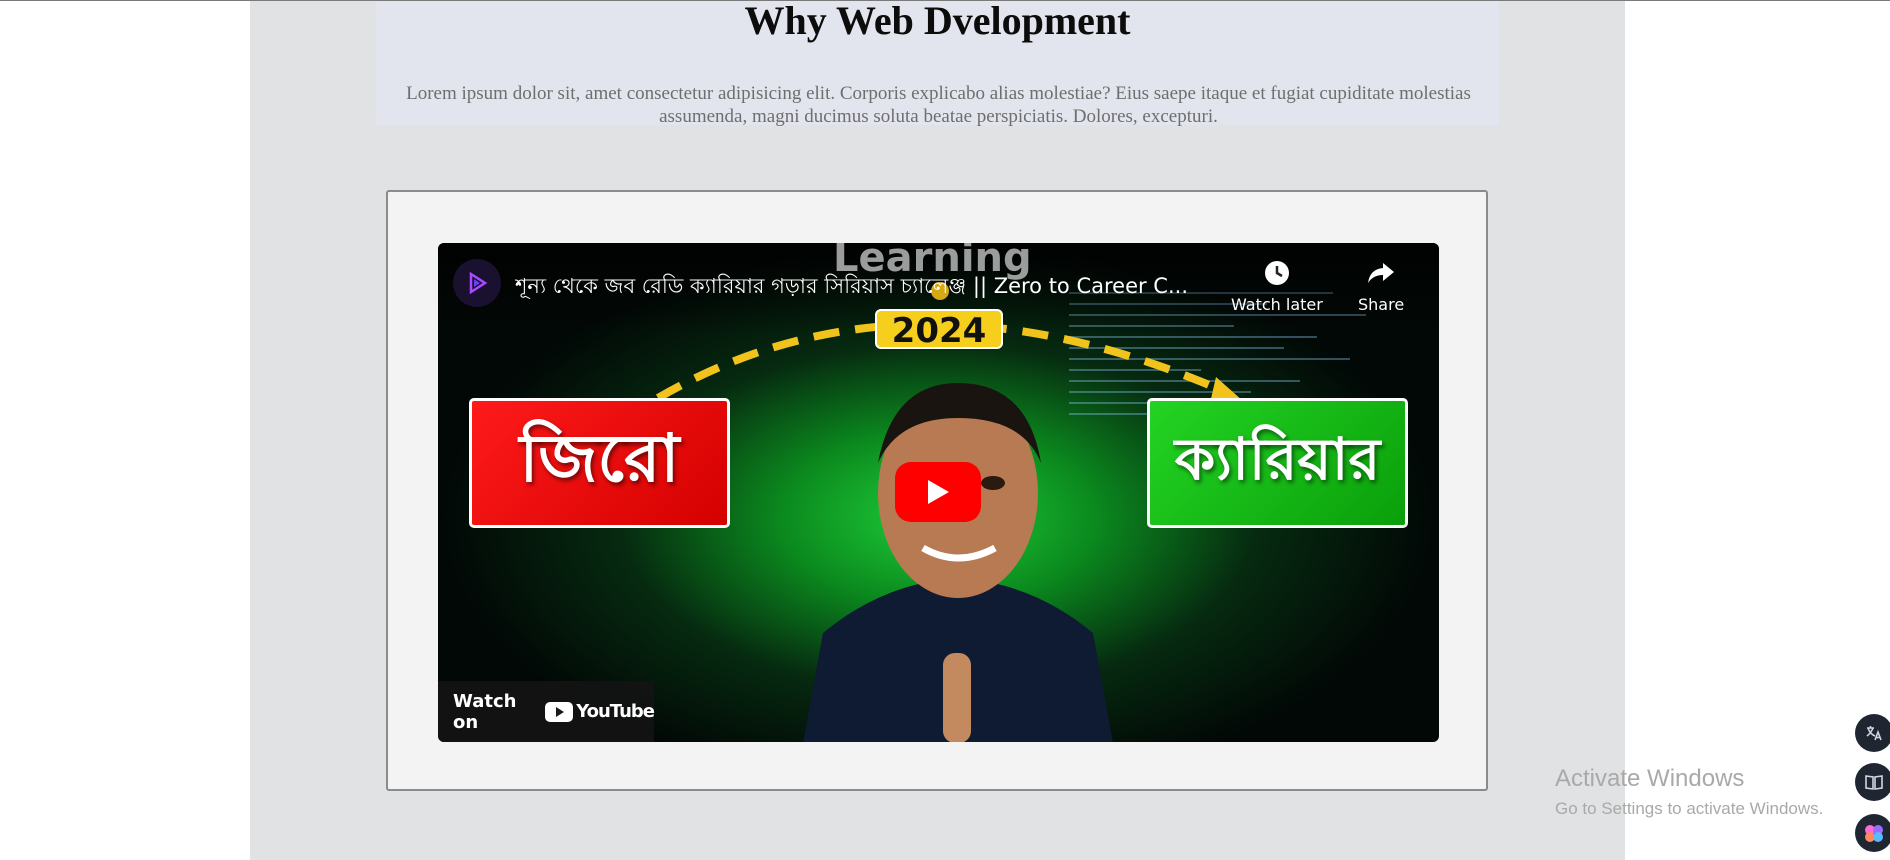 The image size is (1890, 860). Describe the element at coordinates (1277, 304) in the screenshot. I see `watch-later-label: Watch later` at that location.